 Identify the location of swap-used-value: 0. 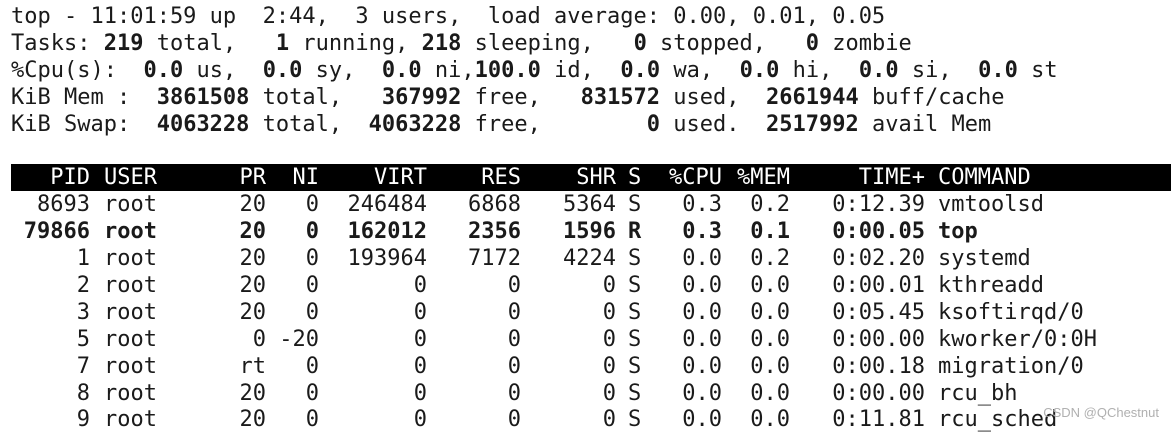
(653, 124).